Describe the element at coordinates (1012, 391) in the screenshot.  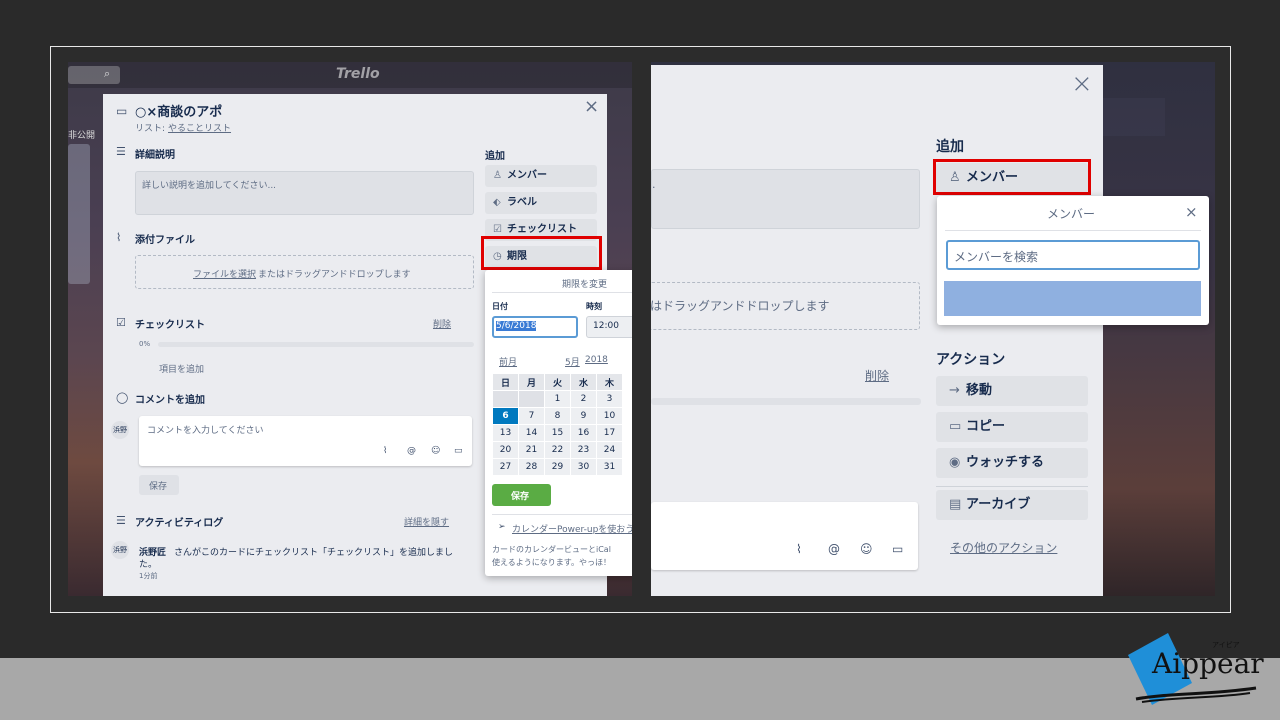
I see `move-button: → 移動` at that location.